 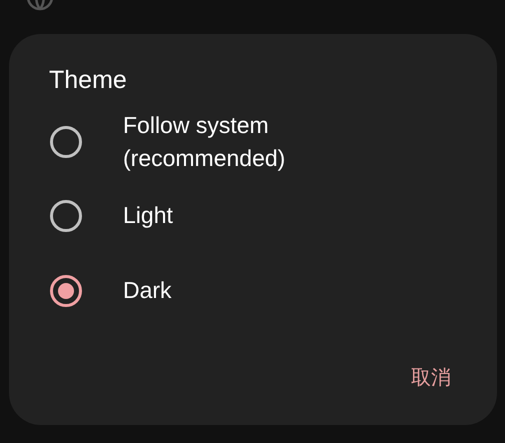 I want to click on option-label: Light, so click(x=233, y=215).